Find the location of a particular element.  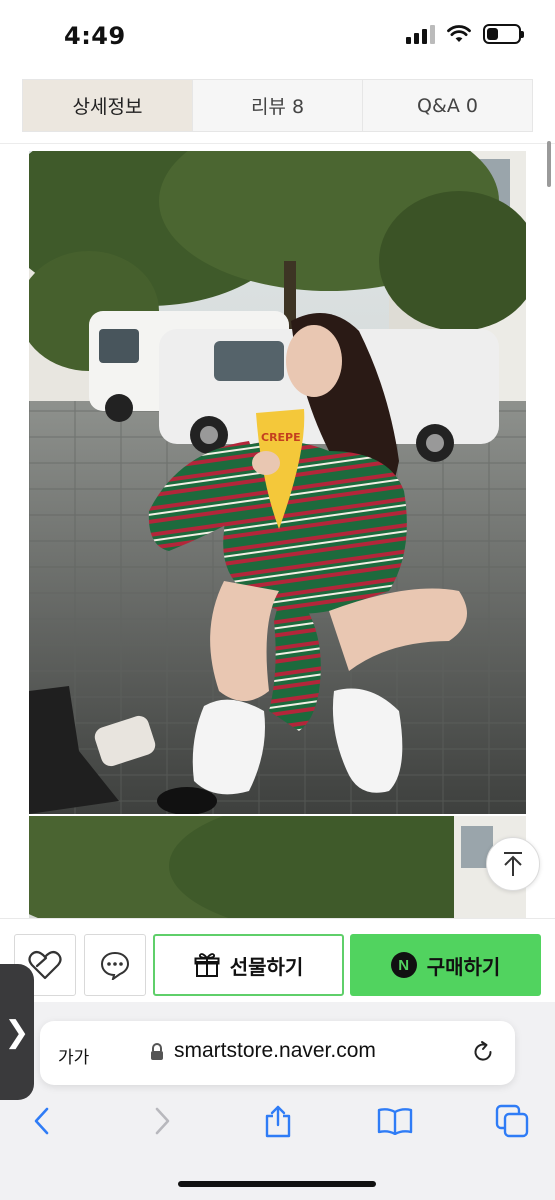

back-icon is located at coordinates (41, 1121).